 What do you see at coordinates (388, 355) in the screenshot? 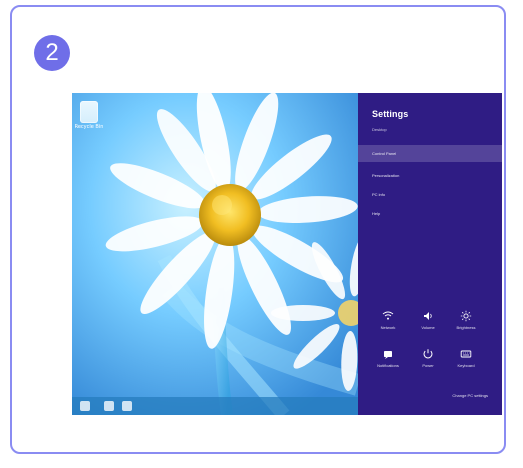
I see `notifications-icon` at bounding box center [388, 355].